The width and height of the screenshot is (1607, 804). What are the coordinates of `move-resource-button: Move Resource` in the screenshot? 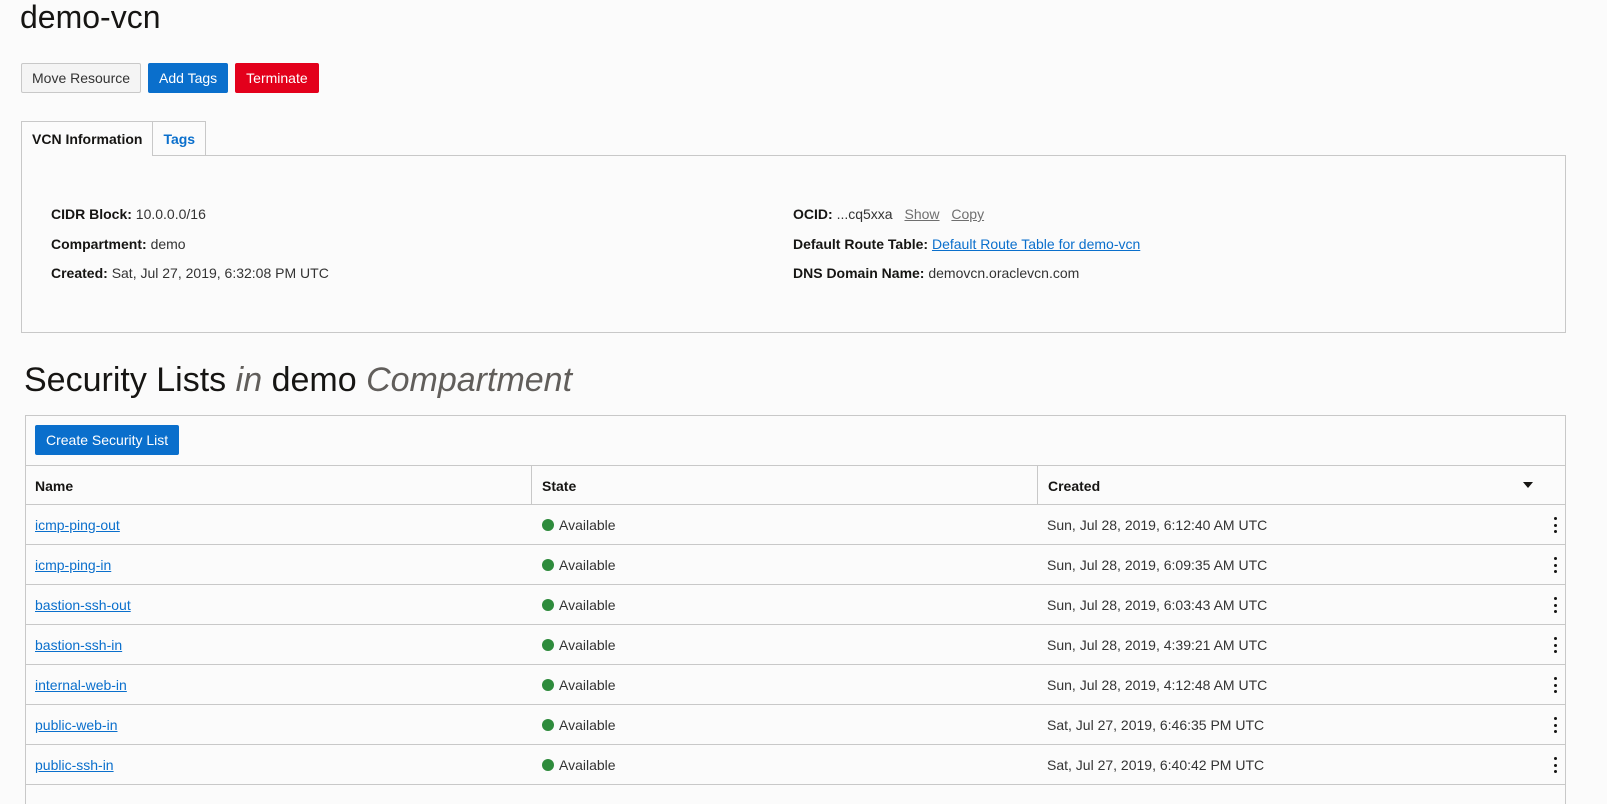 It's located at (81, 78).